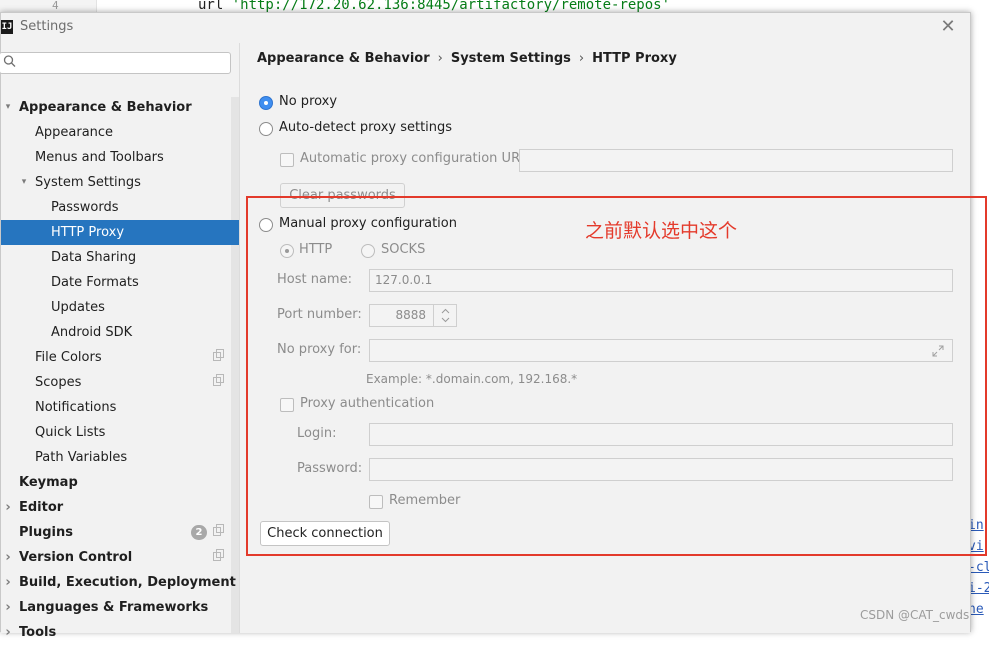 Image resolution: width=989 pixels, height=645 pixels. What do you see at coordinates (120, 207) in the screenshot?
I see `sidebar-item-passwords: Passwords` at bounding box center [120, 207].